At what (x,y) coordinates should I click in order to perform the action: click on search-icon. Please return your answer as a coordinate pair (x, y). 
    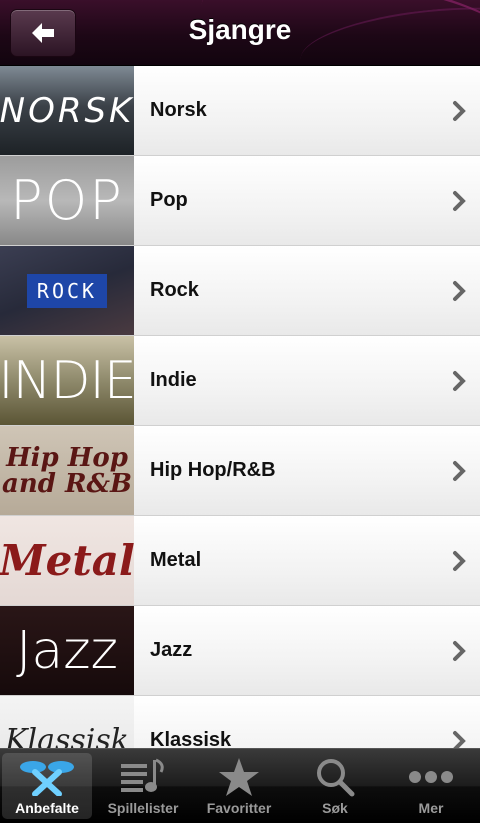
    Looking at the image, I should click on (336, 778).